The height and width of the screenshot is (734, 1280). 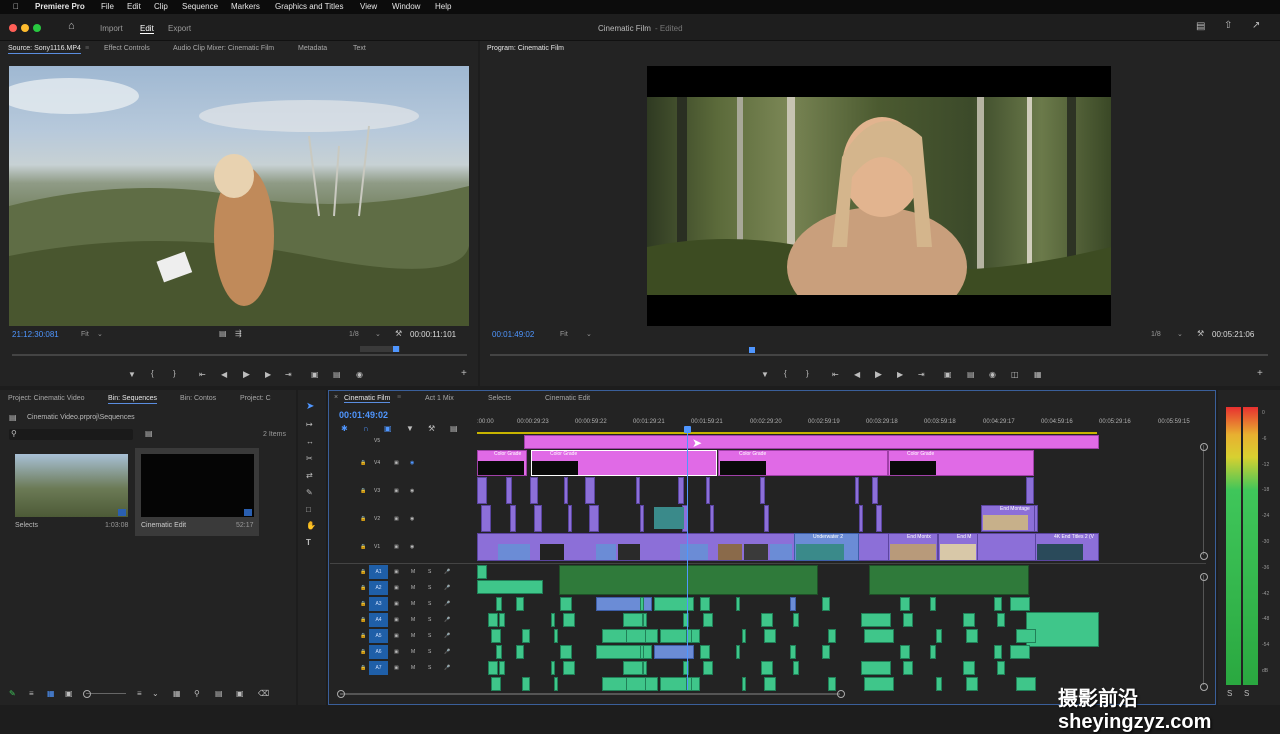 I want to click on slip-tool-icon: ⇄, so click(x=309, y=476).